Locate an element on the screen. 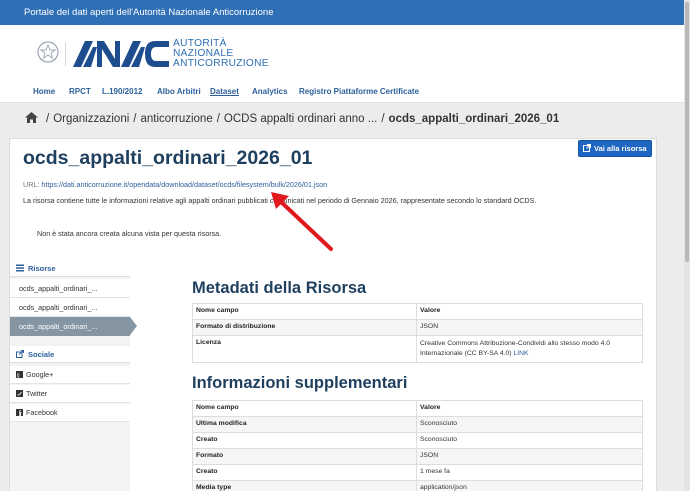  value-cell: application/json is located at coordinates (529, 485).